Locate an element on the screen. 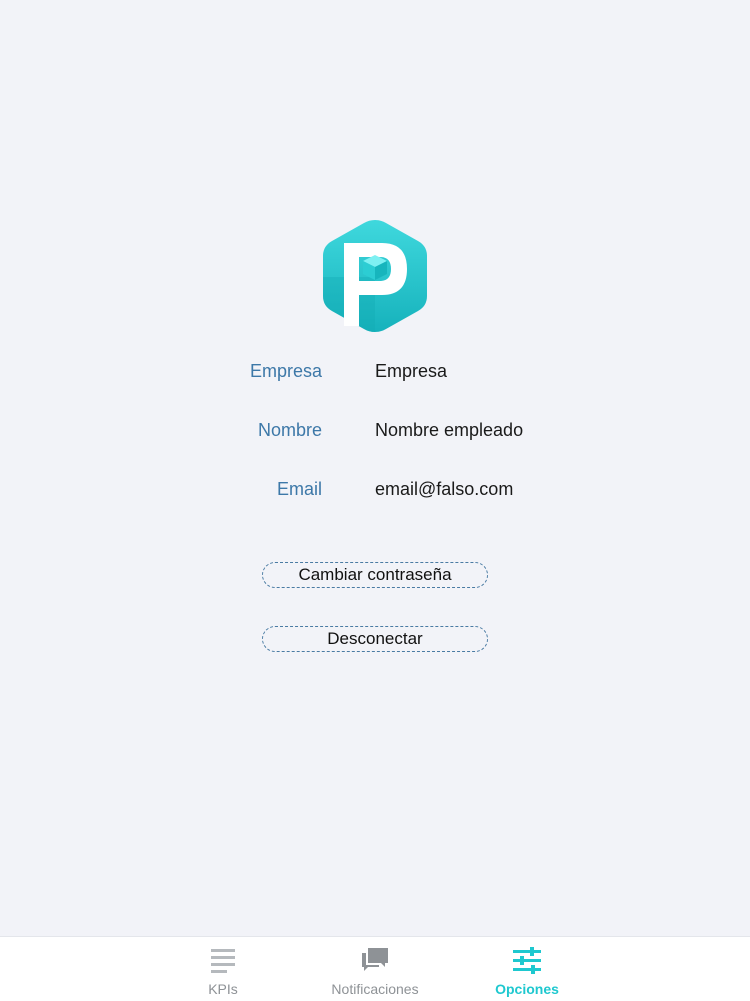  name-row: Nombre Nombre empleado is located at coordinates (375, 430).